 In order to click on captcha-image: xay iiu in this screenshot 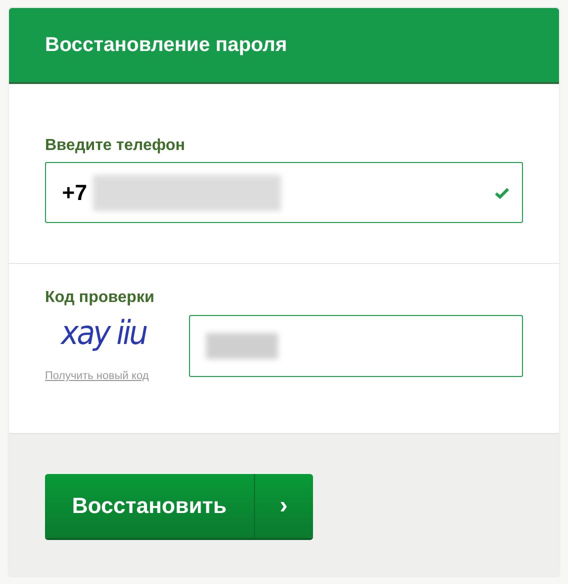, I will do `click(103, 334)`.